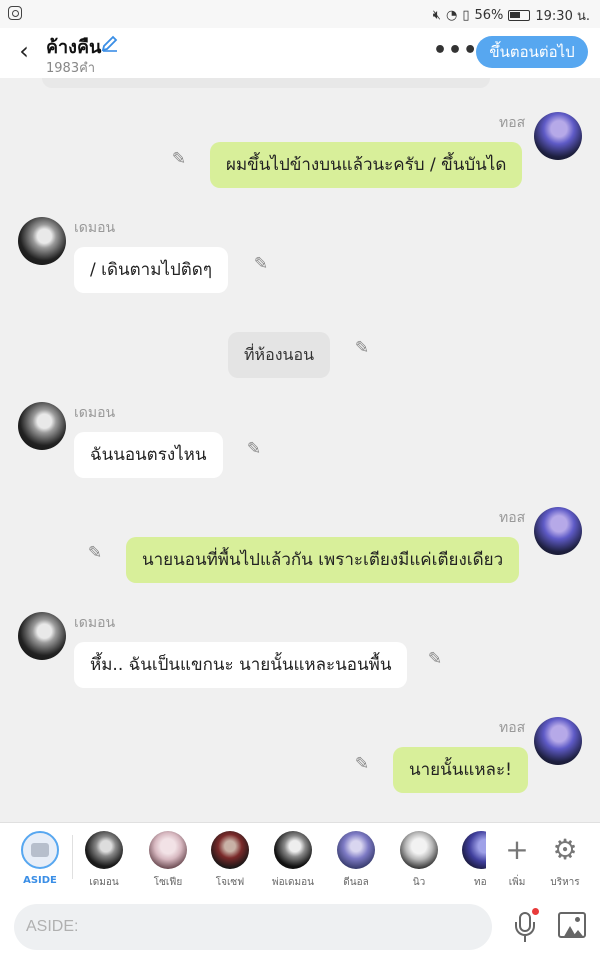 This screenshot has width=600, height=960. I want to click on message-bubble: นายนั้นแหละ!, so click(460, 770).